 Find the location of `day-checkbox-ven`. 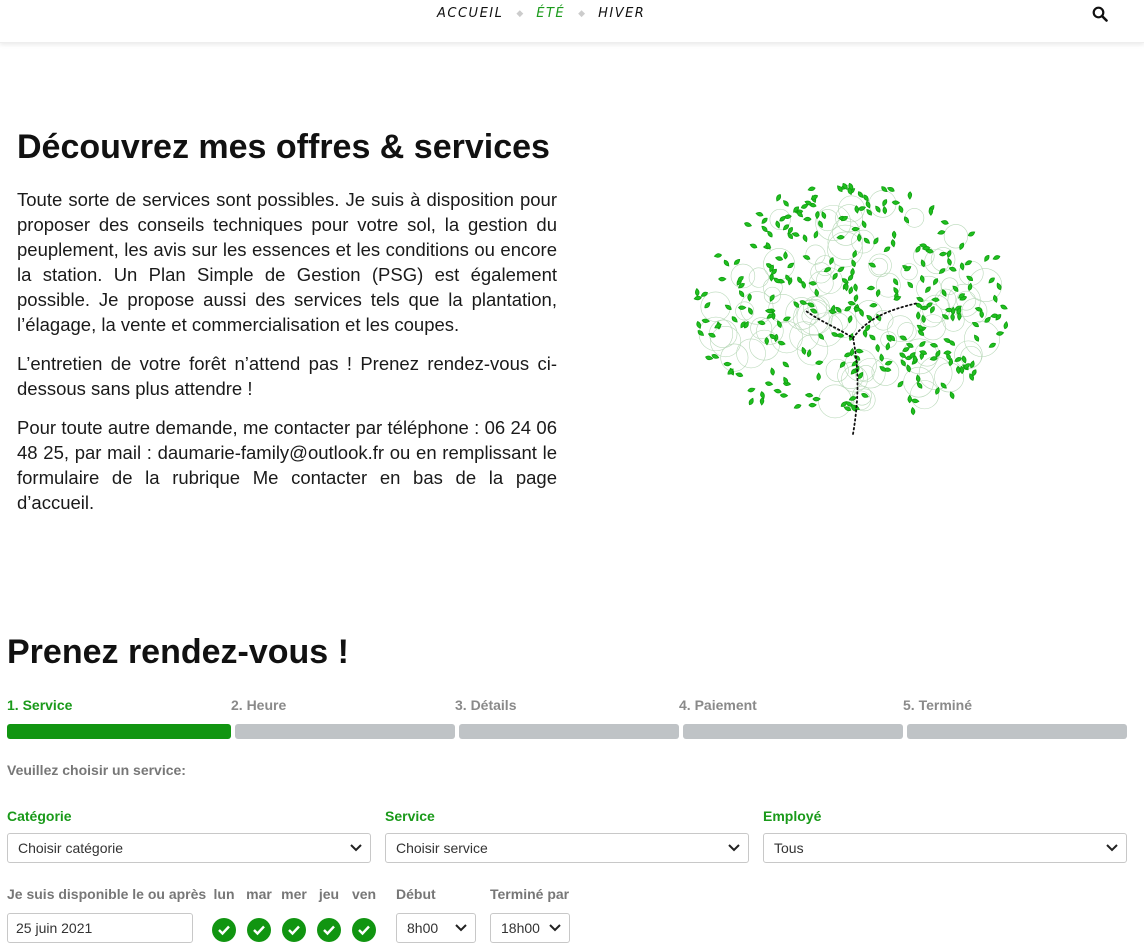

day-checkbox-ven is located at coordinates (364, 930).